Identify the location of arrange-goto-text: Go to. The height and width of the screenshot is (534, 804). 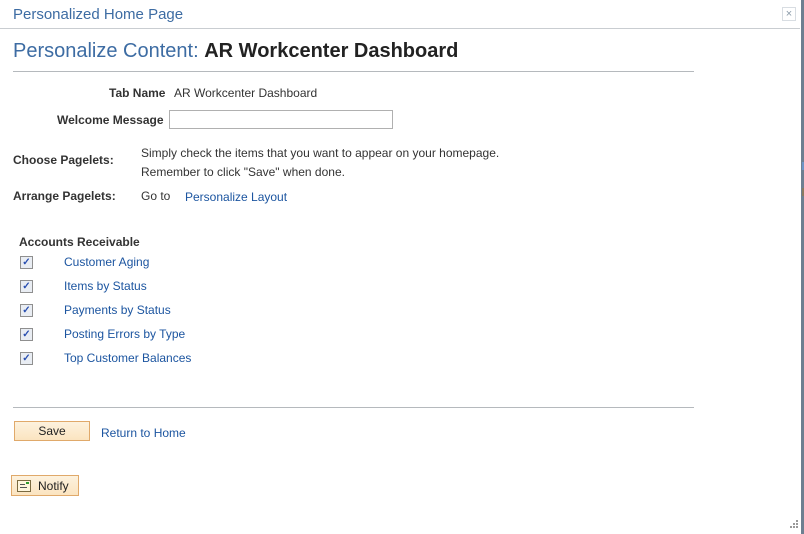
(156, 196).